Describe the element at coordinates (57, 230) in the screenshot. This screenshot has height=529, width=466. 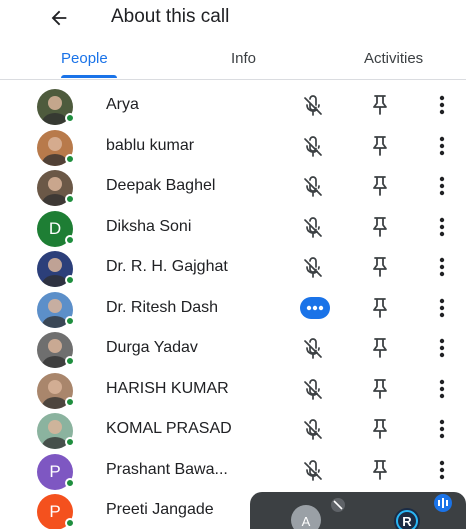
I see `avatar: D` at that location.